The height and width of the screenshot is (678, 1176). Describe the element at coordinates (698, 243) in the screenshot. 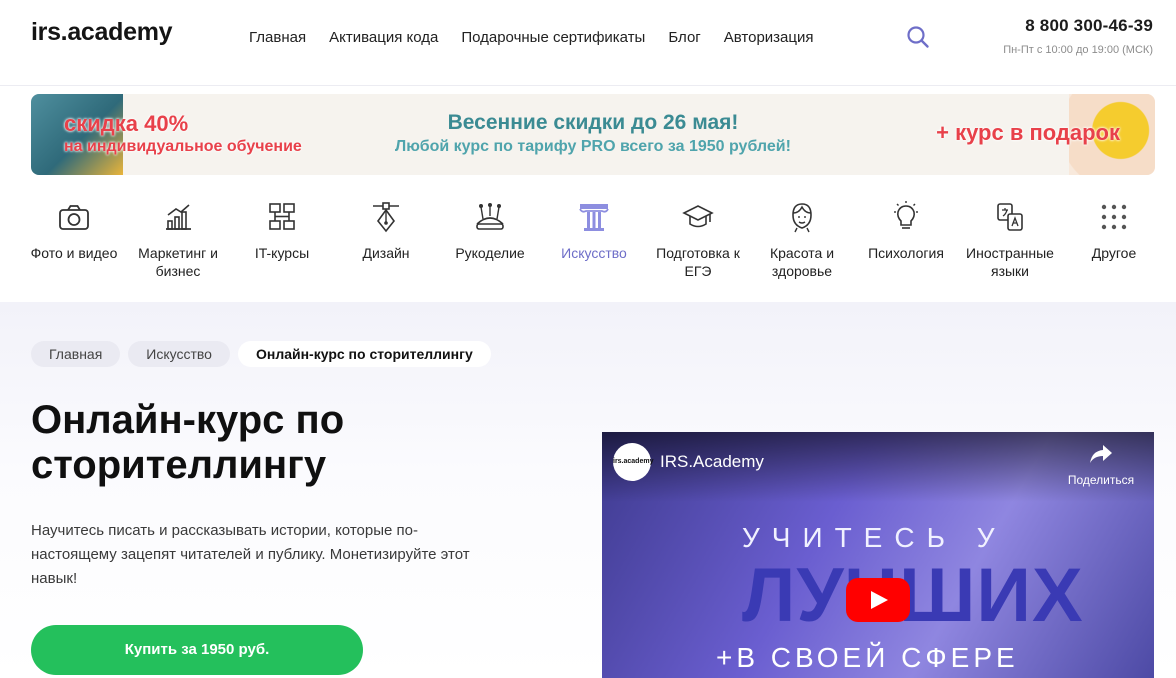

I see `category-exam-prep: Подготовка к ЕГЭ` at that location.